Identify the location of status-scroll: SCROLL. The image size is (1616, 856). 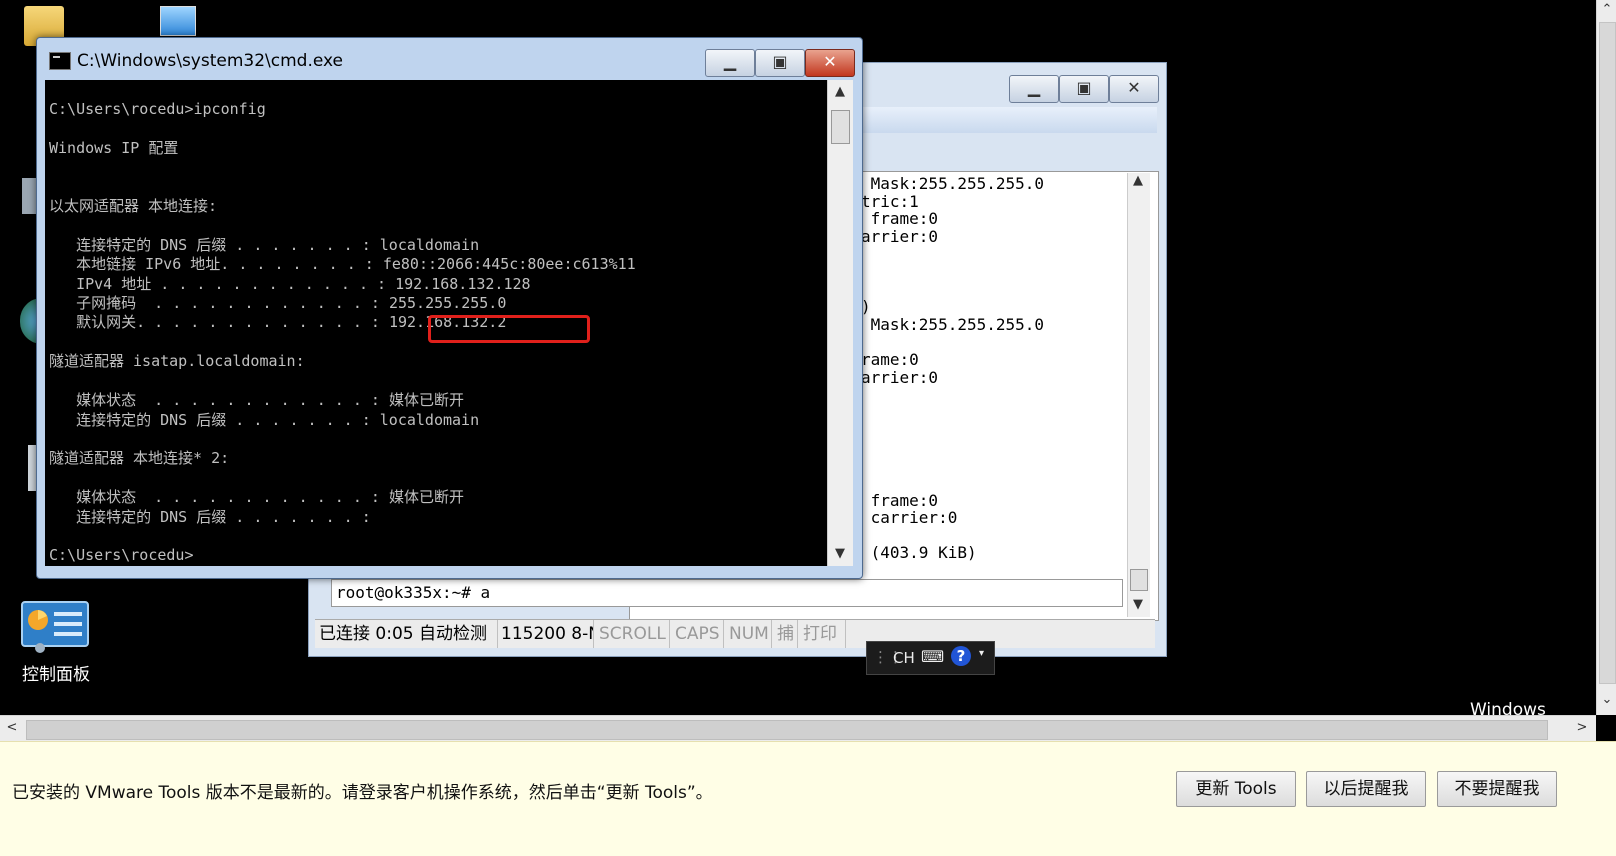
(632, 634).